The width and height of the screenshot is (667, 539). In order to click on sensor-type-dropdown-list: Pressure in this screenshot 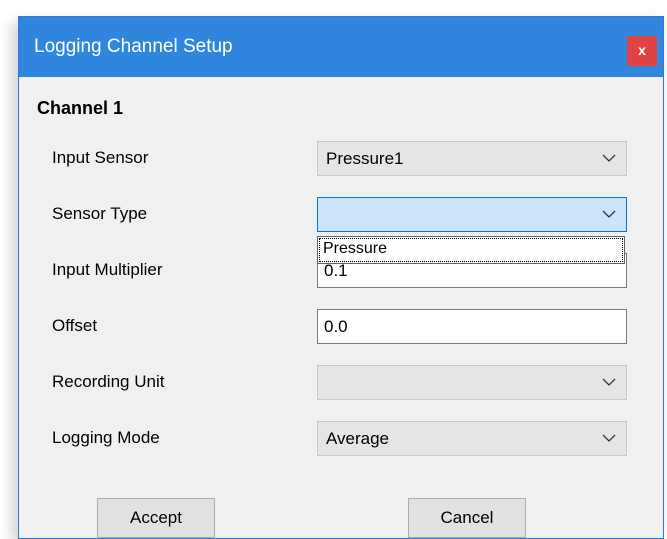, I will do `click(471, 250)`.